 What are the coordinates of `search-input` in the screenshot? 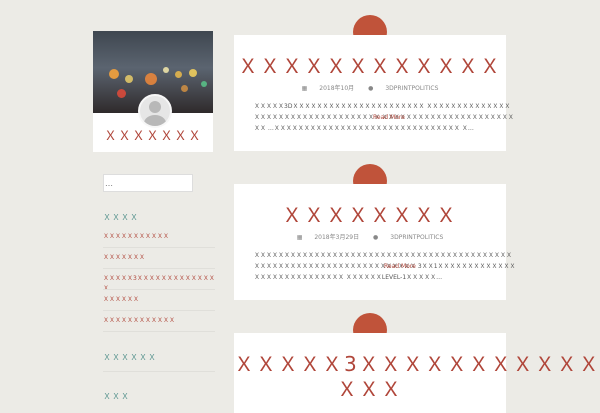 It's located at (148, 183).